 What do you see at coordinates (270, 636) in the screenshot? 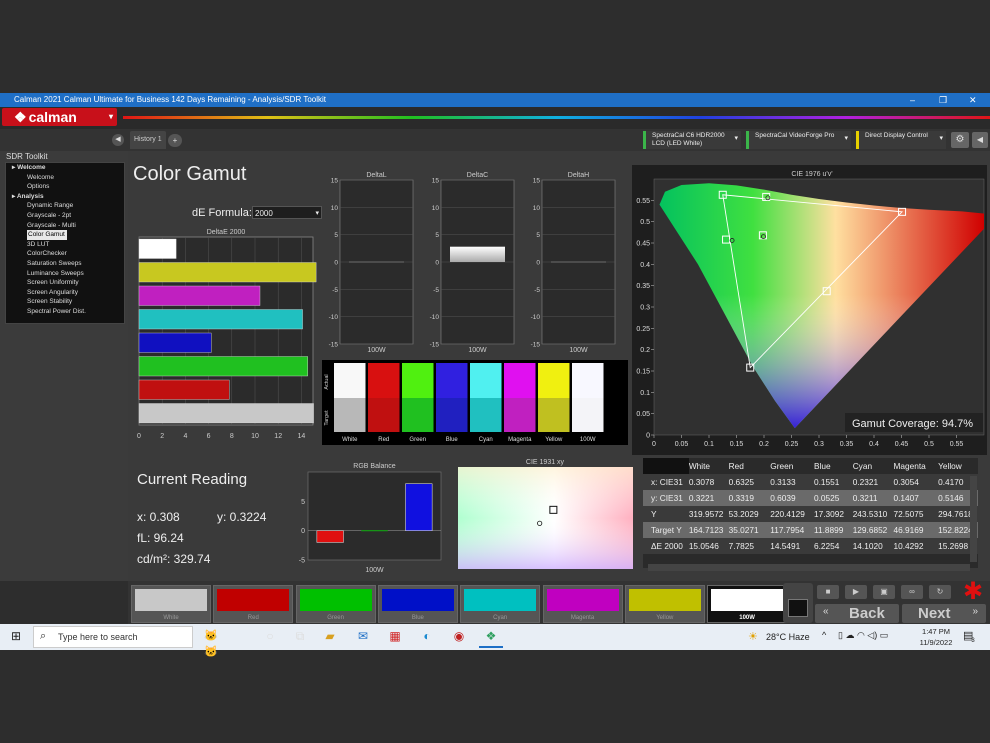
I see `cortana-icon: ○` at bounding box center [270, 636].